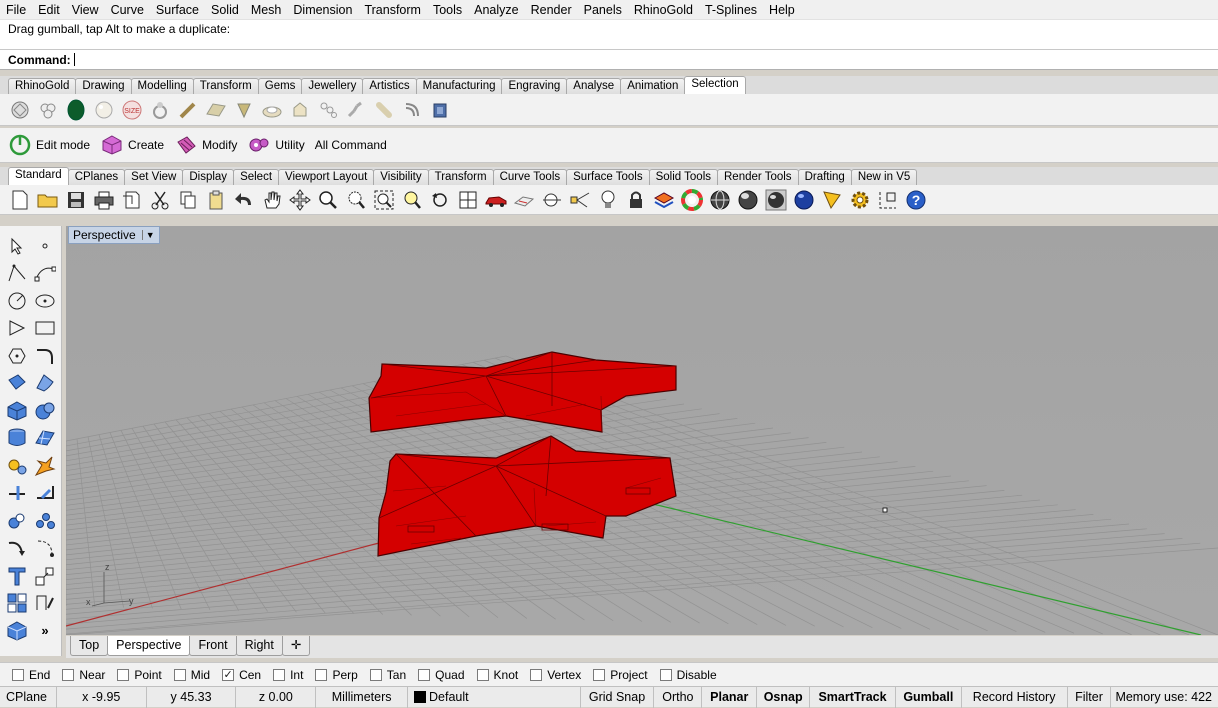 This screenshot has height=708, width=1218. What do you see at coordinates (208, 177) in the screenshot?
I see `tab-display: Display` at bounding box center [208, 177].